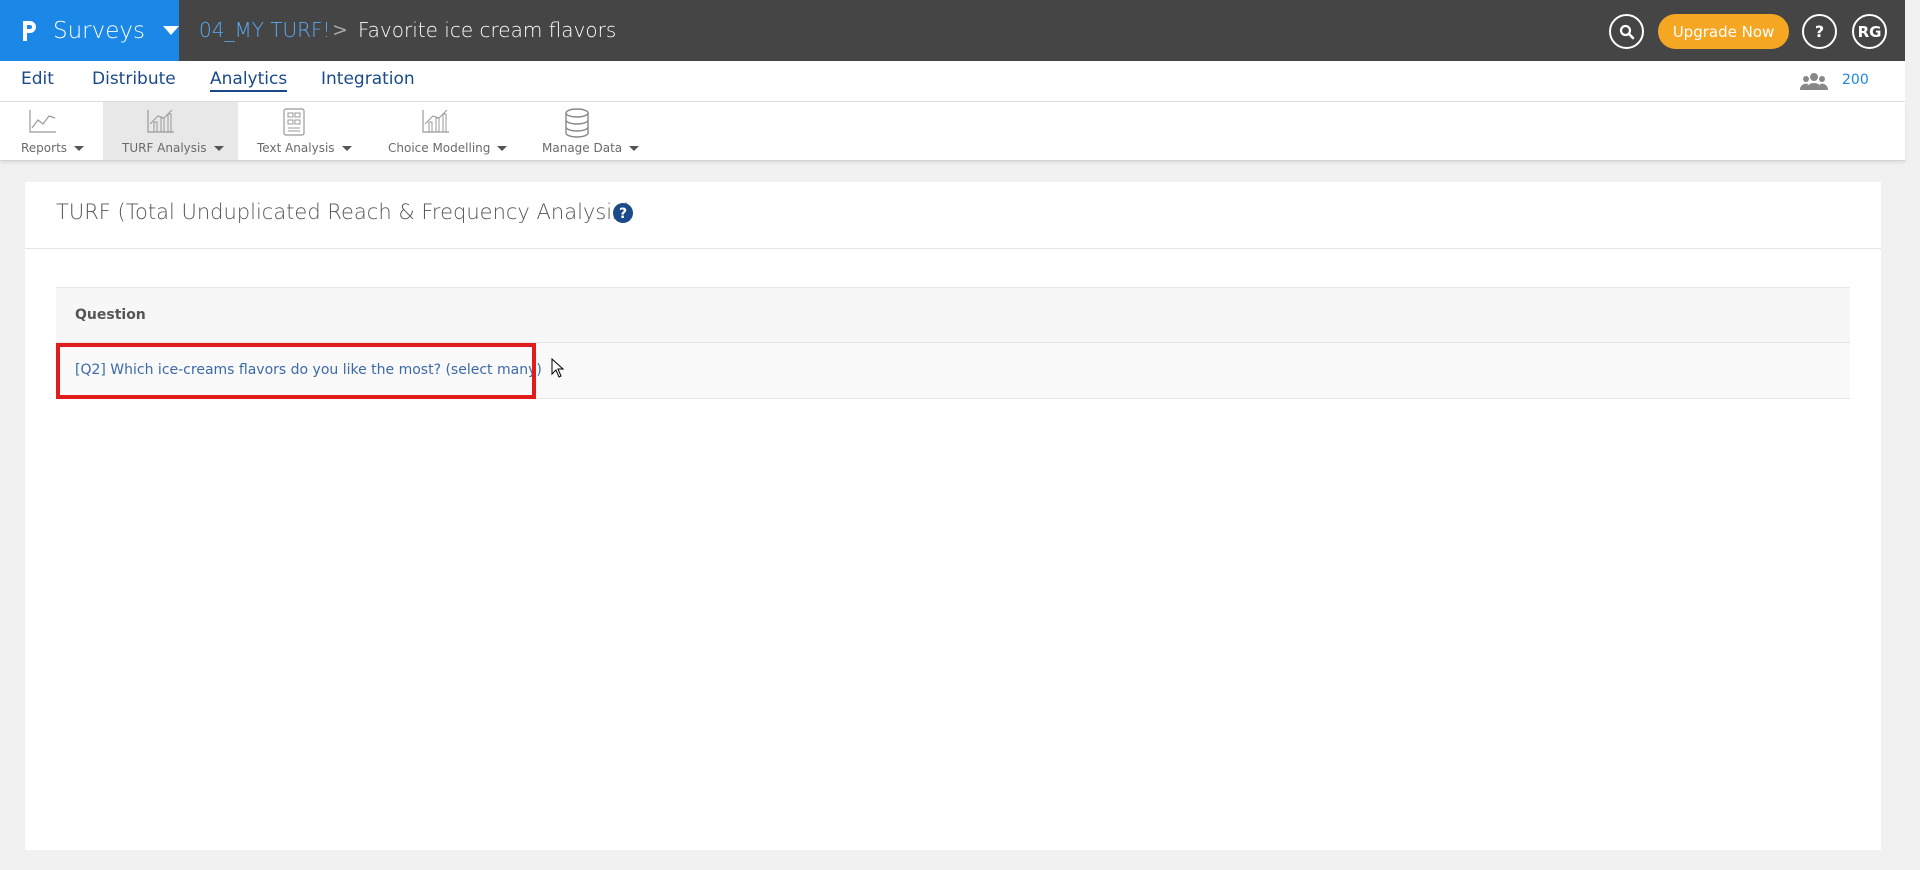  I want to click on tool-choice-modelling: Choice Modelling, so click(445, 131).